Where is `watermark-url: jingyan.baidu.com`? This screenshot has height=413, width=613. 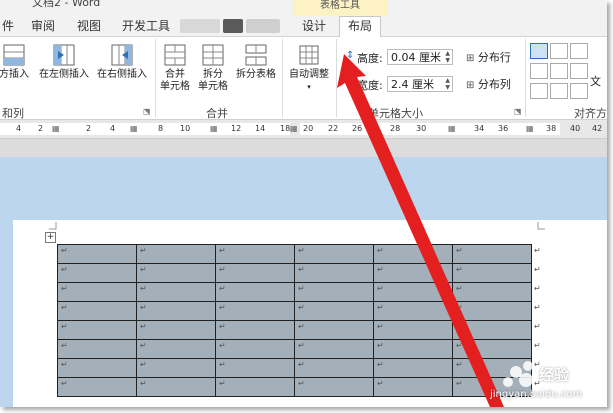
watermark-url: jingyan.baidu.com is located at coordinates (536, 394).